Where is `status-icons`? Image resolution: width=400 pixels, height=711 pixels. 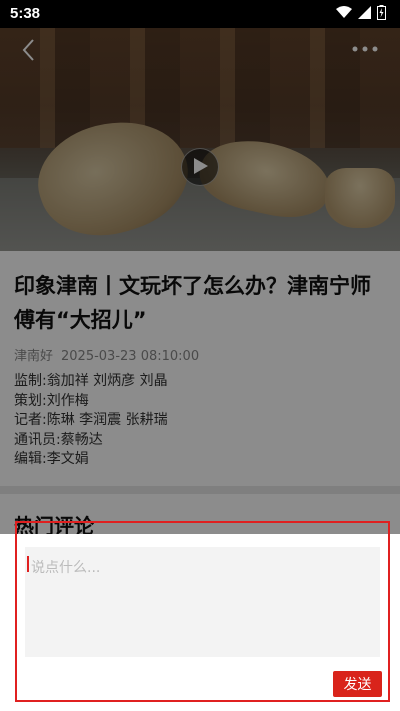 status-icons is located at coordinates (361, 12).